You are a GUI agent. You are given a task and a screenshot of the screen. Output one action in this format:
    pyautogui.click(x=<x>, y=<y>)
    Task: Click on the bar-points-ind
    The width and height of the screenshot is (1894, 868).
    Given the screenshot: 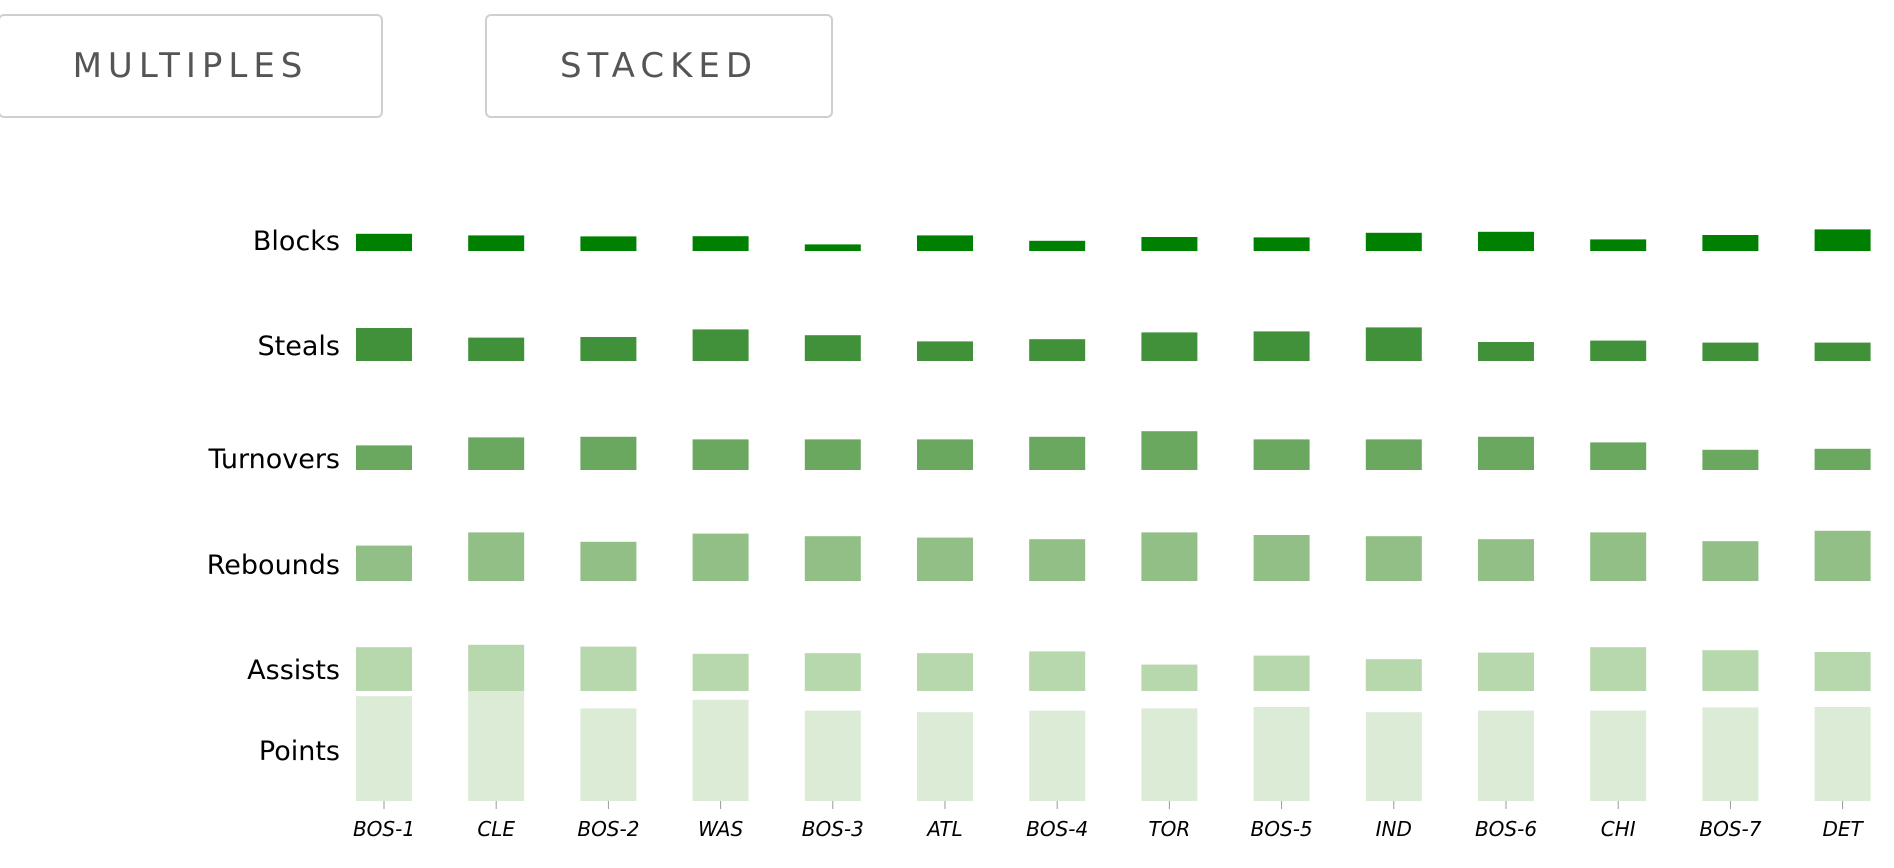 What is the action you would take?
    pyautogui.click(x=1393, y=756)
    